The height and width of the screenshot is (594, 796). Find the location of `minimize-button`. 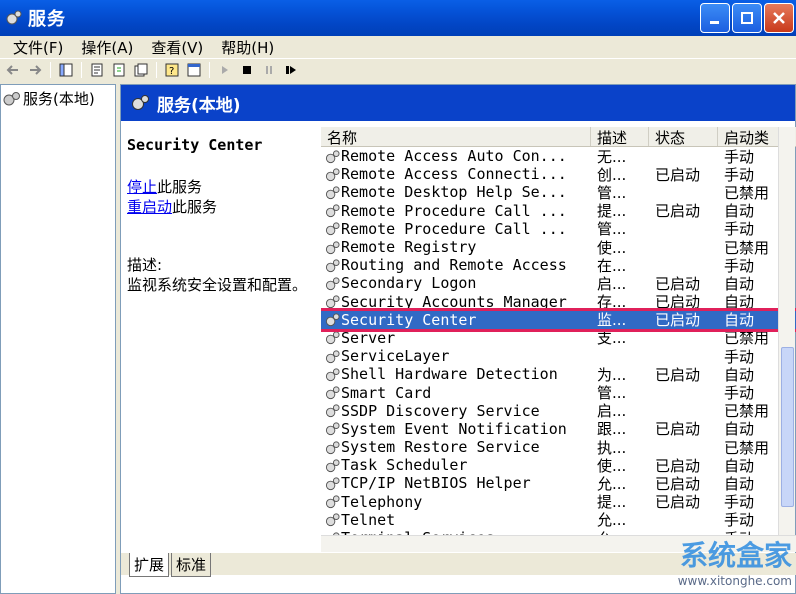

minimize-button is located at coordinates (715, 18).